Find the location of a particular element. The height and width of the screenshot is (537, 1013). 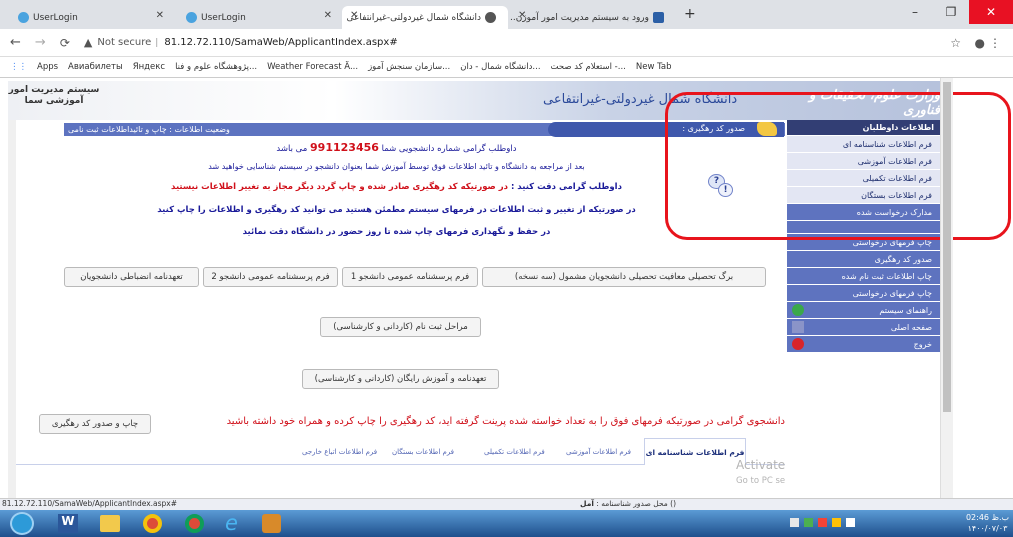

warning-icon: ▲ is located at coordinates (88, 42).